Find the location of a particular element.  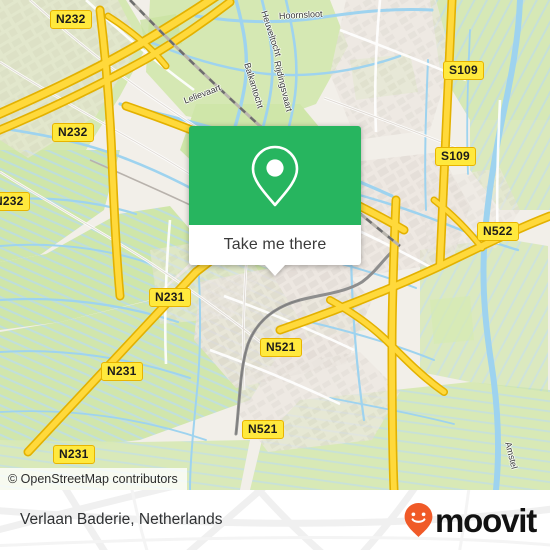

map-pin-icon is located at coordinates (275, 175).